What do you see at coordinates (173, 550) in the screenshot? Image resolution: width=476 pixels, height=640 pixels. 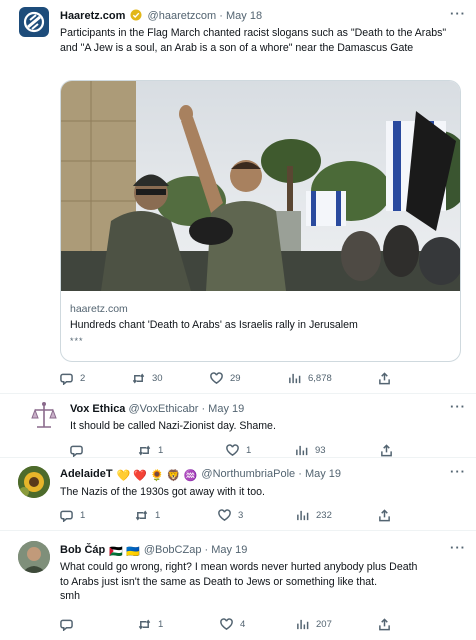 I see `author-handle: @BobCZap` at bounding box center [173, 550].